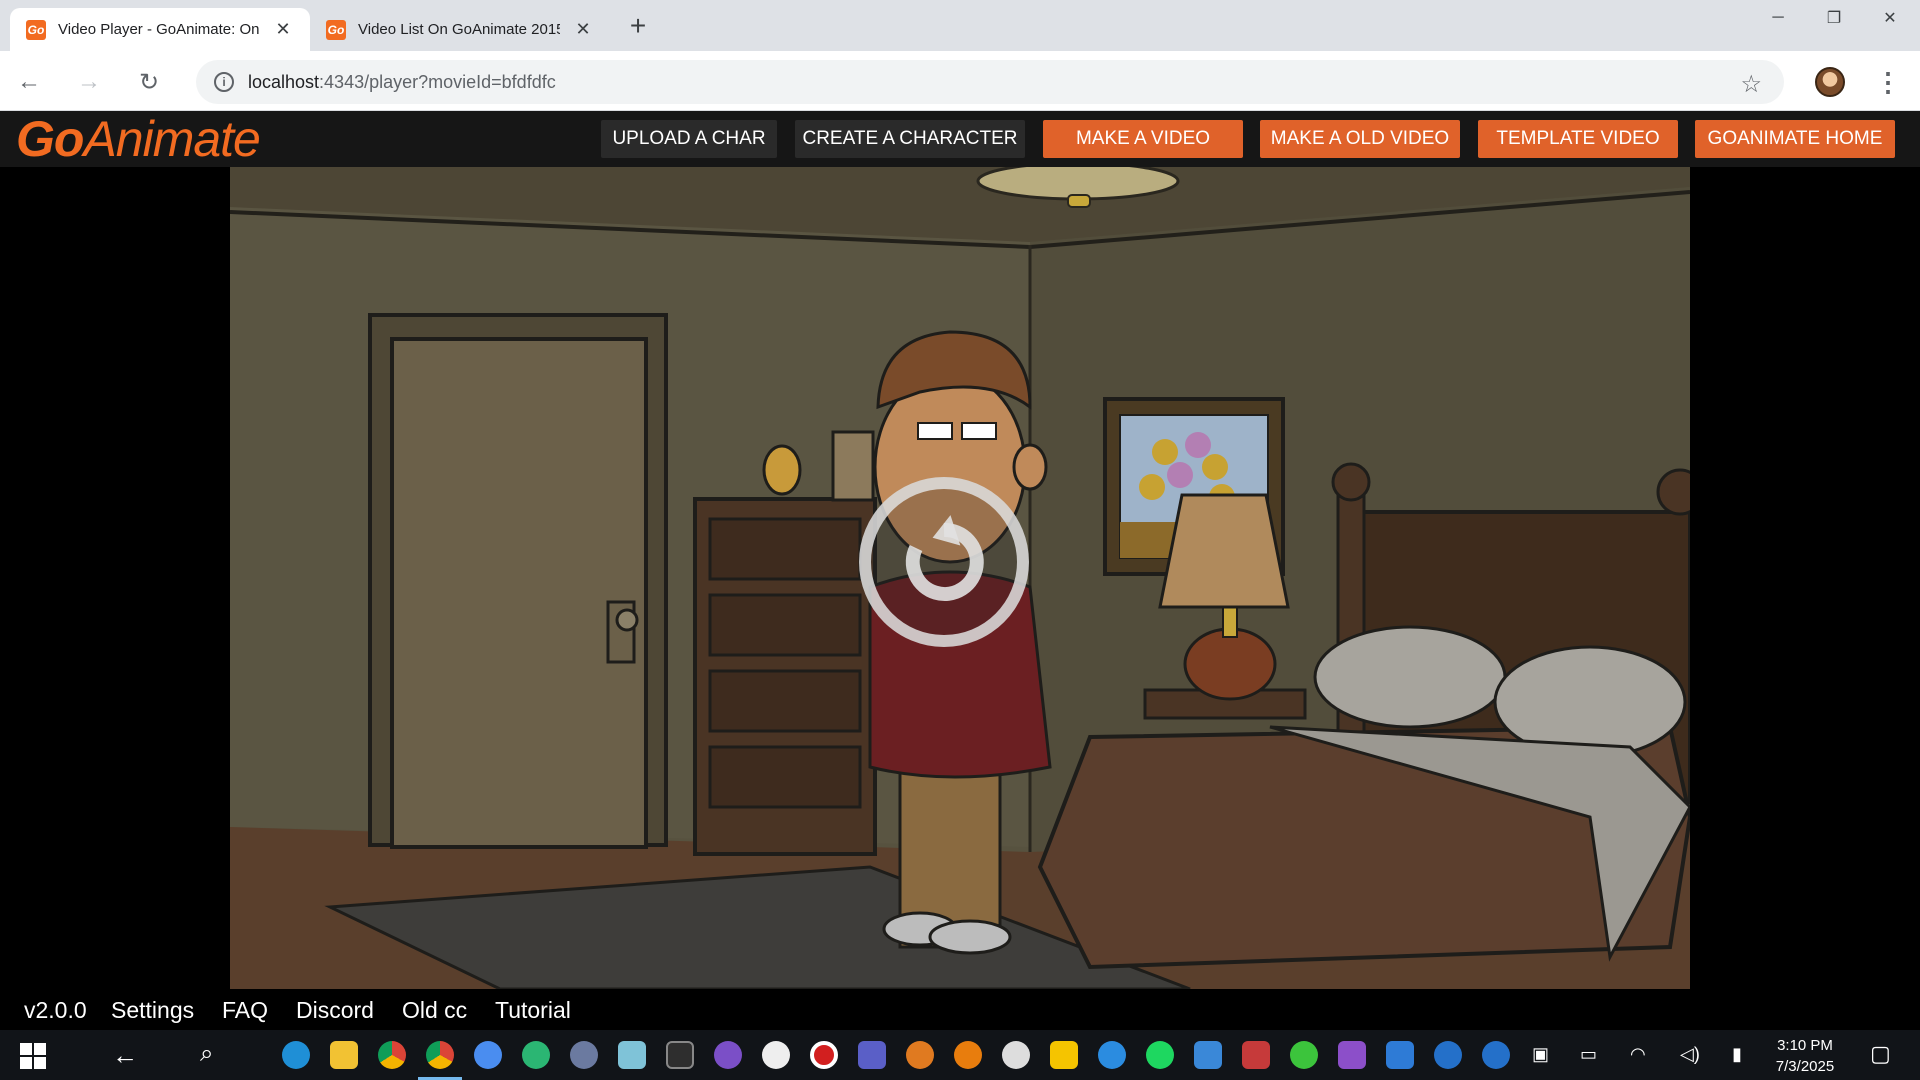  Describe the element at coordinates (536, 1055) in the screenshot. I see `edge-beta-icon` at that location.